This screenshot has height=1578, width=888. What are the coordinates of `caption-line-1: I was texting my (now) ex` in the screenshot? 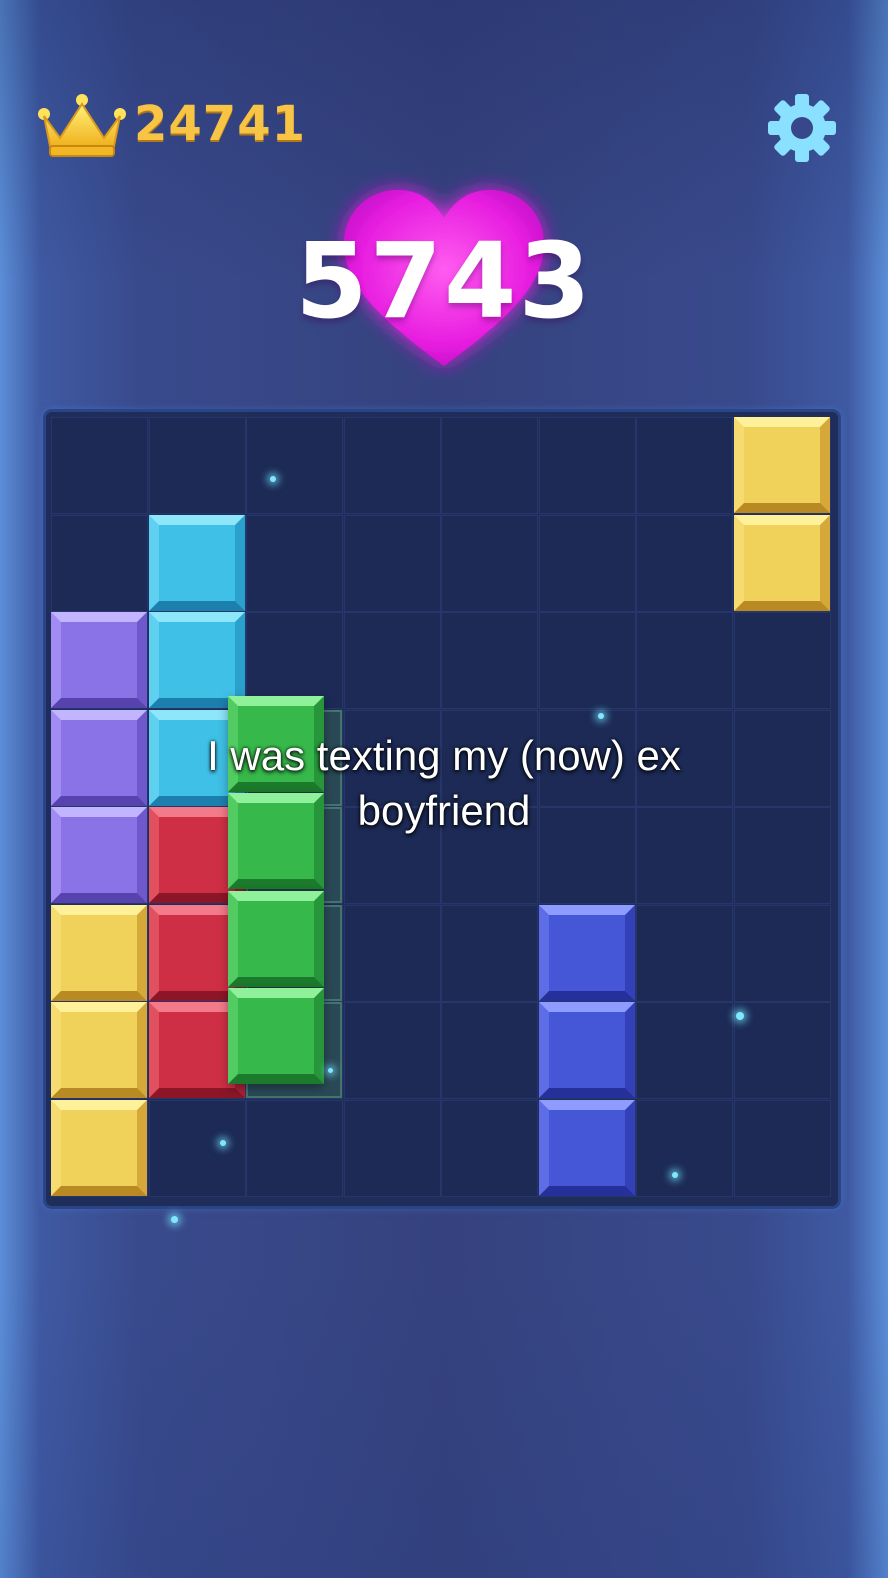 It's located at (444, 755).